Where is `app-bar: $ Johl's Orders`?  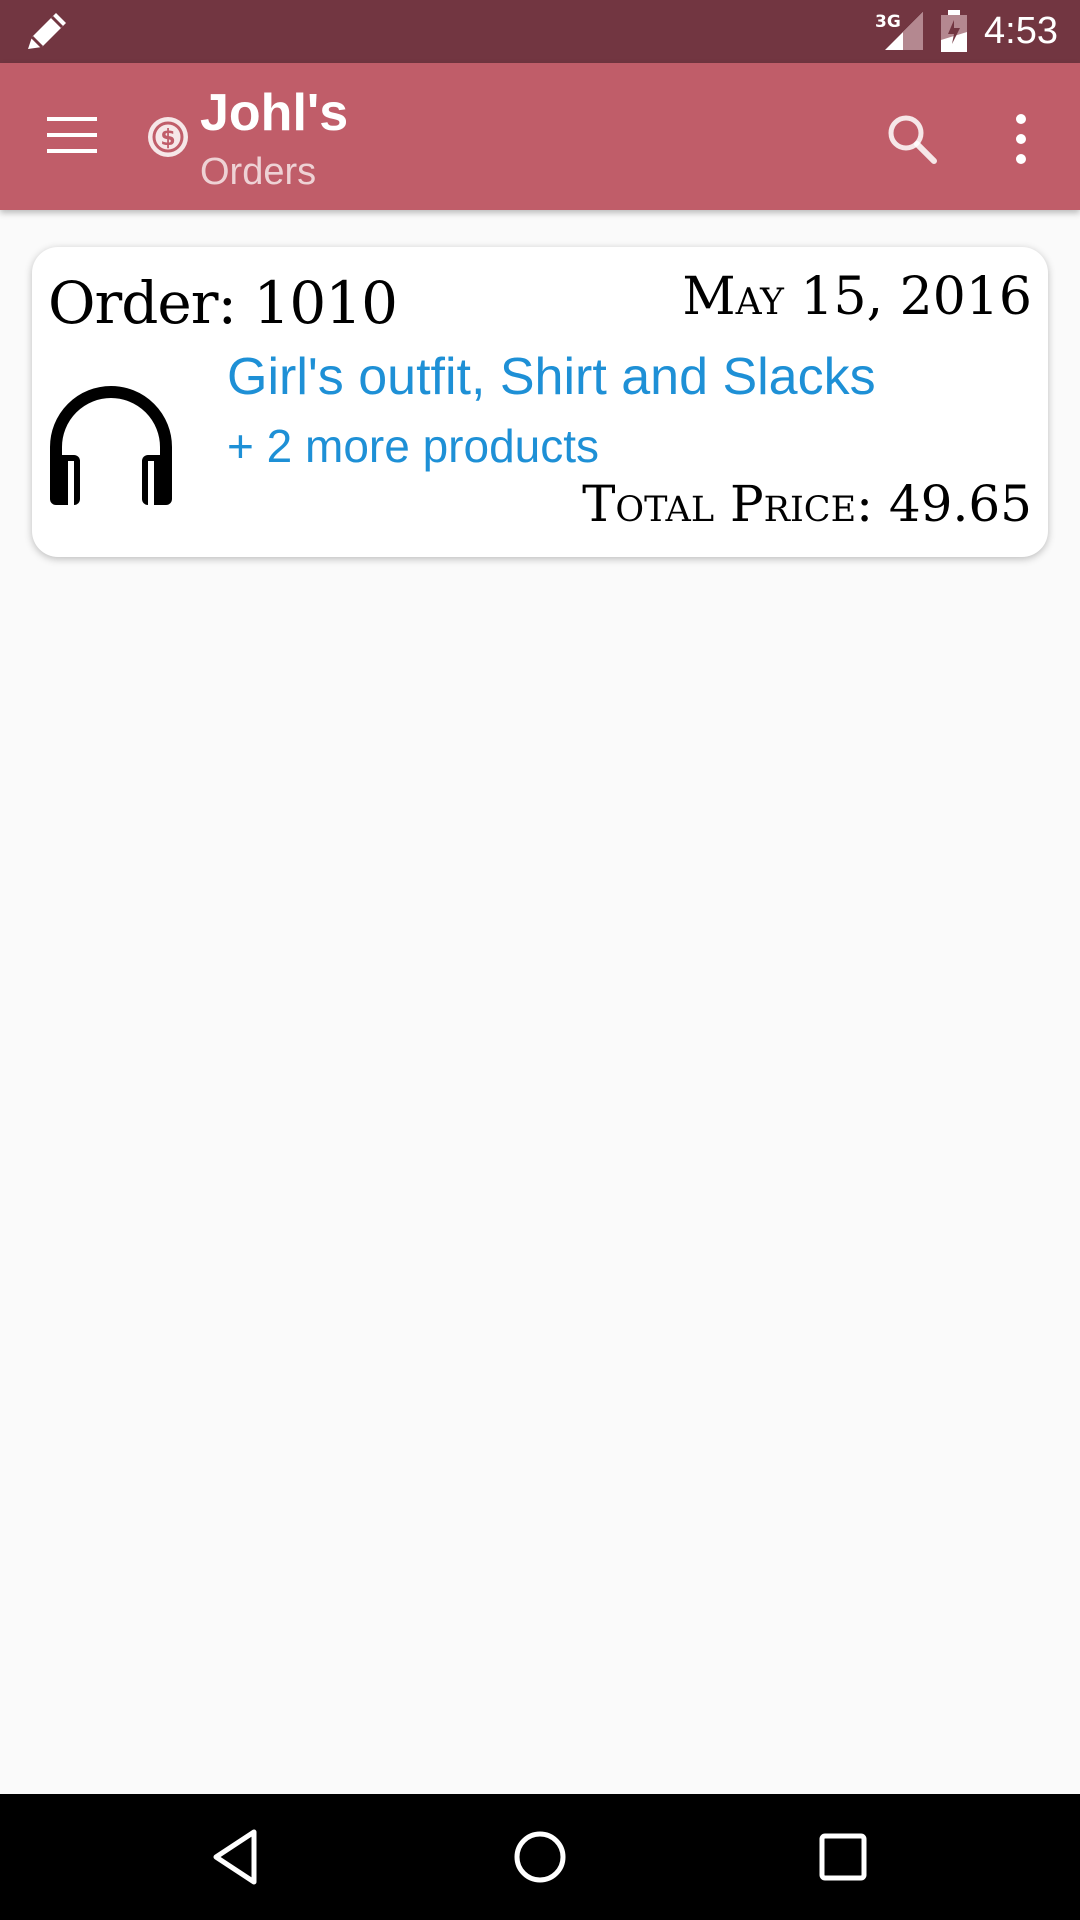 app-bar: $ Johl's Orders is located at coordinates (540, 136).